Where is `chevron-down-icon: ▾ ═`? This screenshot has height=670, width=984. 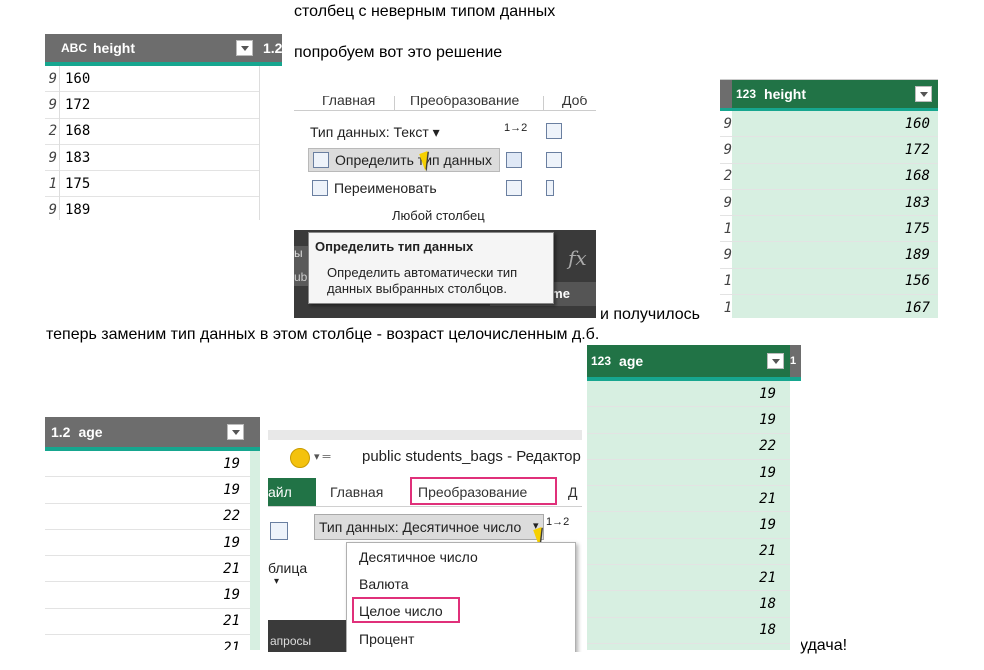 chevron-down-icon: ▾ ═ is located at coordinates (322, 456).